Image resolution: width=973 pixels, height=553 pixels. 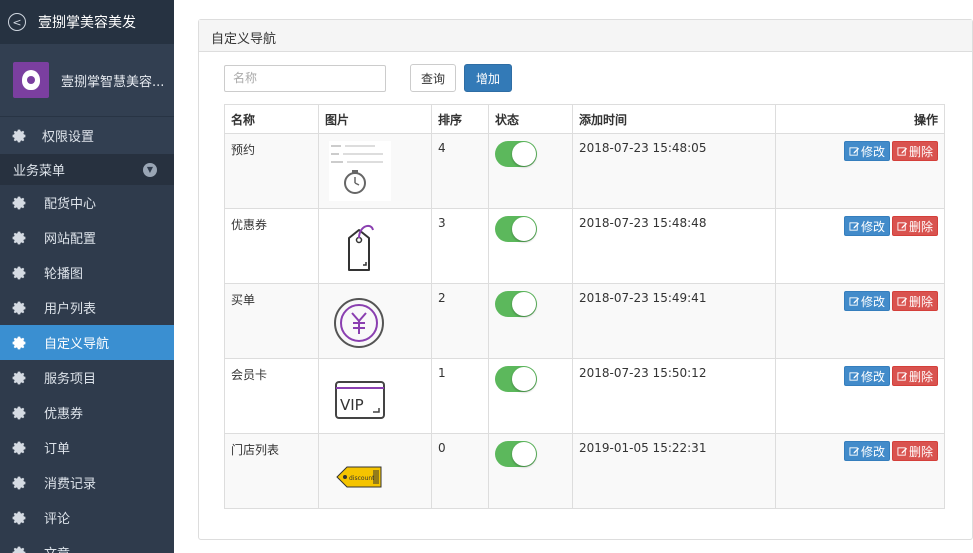 I want to click on sidebar-item-label: 配货中心, so click(x=70, y=204).